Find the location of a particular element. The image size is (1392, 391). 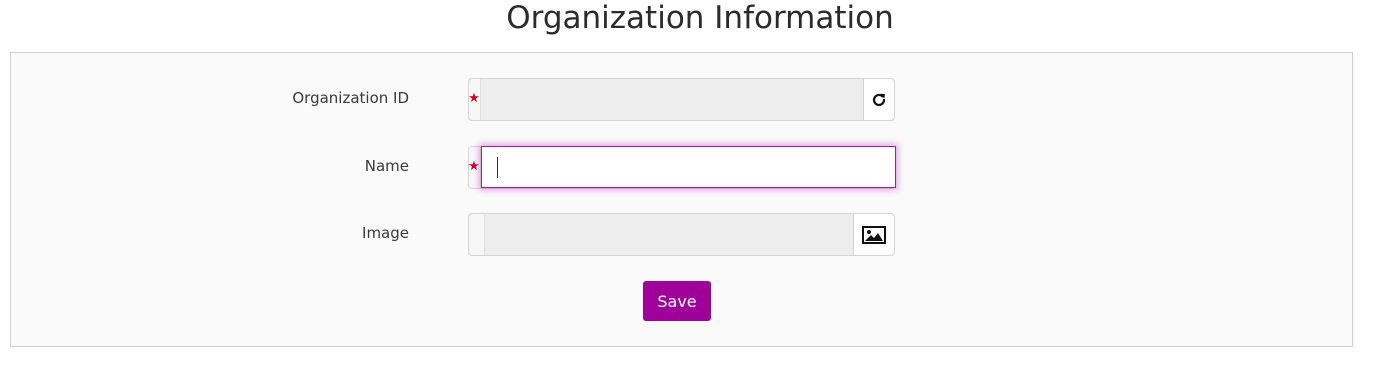

image-group is located at coordinates (681, 234).